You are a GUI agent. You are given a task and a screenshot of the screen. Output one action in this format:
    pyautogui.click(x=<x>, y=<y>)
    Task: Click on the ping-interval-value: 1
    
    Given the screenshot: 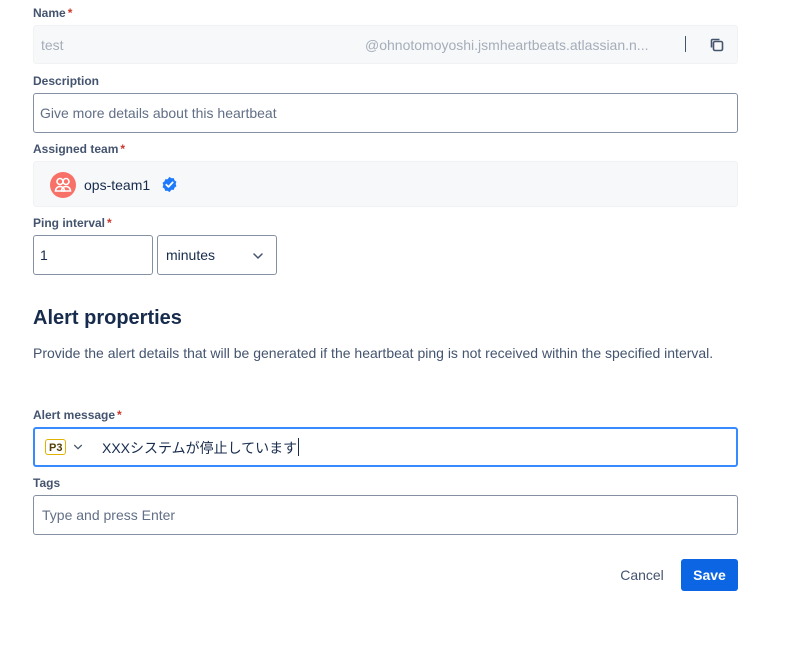 What is the action you would take?
    pyautogui.click(x=44, y=255)
    